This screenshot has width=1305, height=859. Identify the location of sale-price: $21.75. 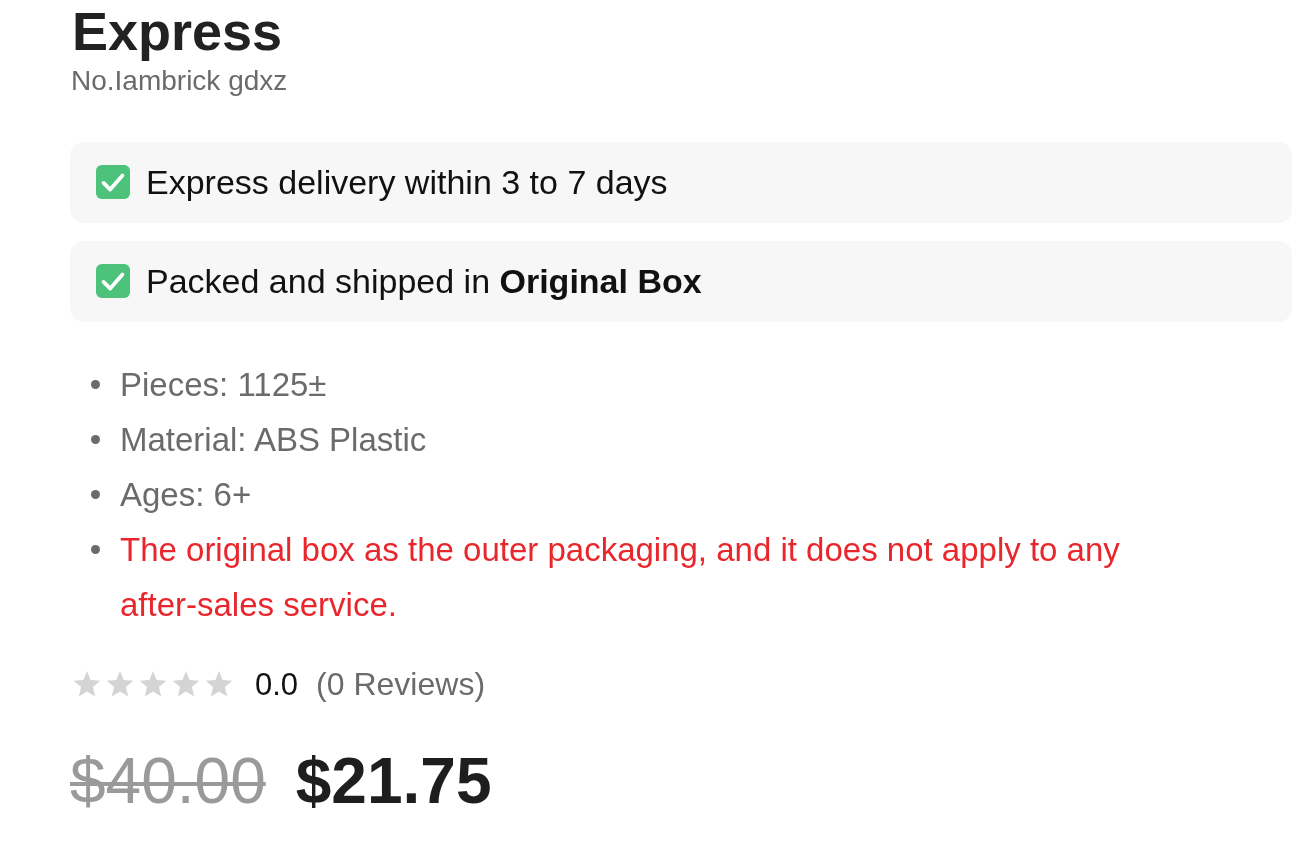
(393, 781).